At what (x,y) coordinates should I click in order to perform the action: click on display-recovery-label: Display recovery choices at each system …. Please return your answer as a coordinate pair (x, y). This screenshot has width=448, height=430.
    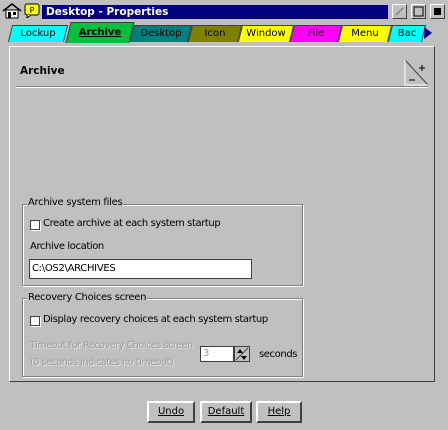
    Looking at the image, I should click on (155, 319).